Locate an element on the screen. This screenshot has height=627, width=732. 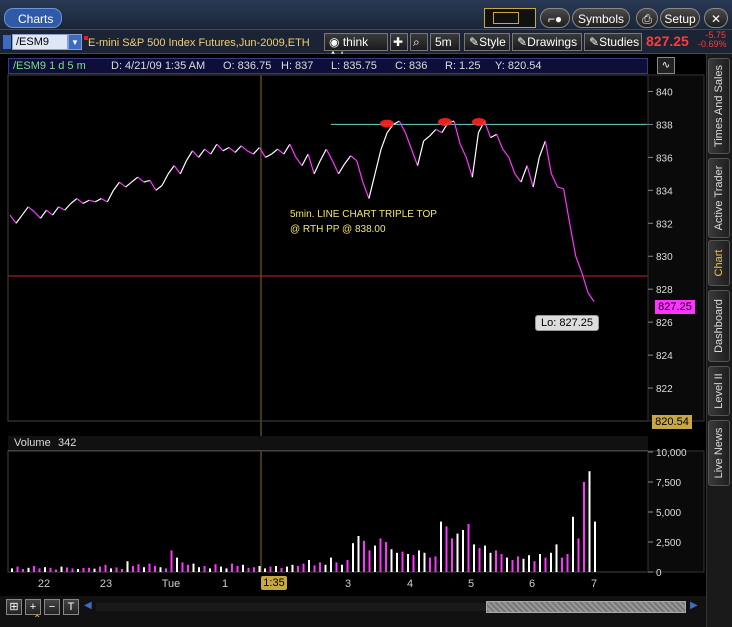
zoom-in-icon: + is located at coordinates (33, 607).